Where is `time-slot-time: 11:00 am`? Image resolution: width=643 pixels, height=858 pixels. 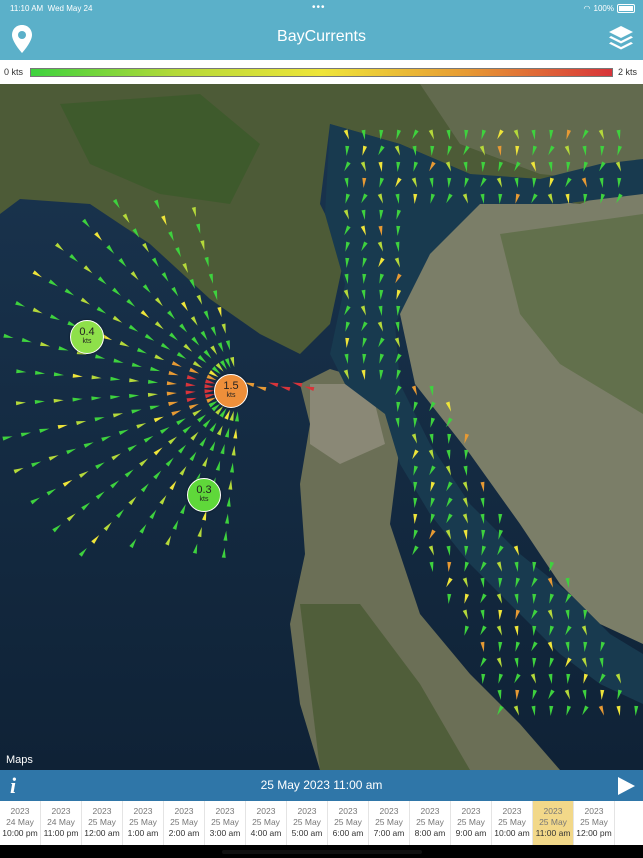
time-slot-time: 11:00 am is located at coordinates (553, 833).